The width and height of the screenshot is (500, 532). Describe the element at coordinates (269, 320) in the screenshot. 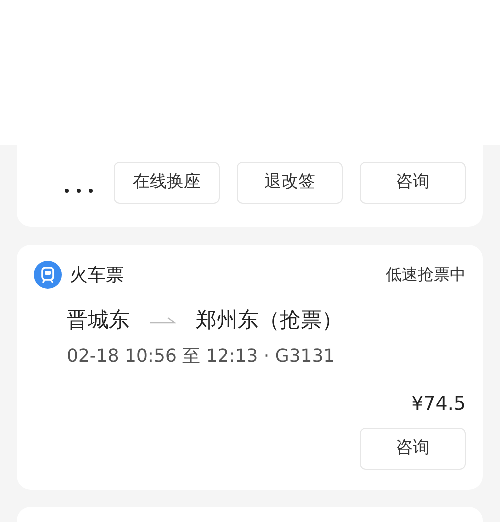

I see `arrival-station: 郑州东（抢票）` at that location.